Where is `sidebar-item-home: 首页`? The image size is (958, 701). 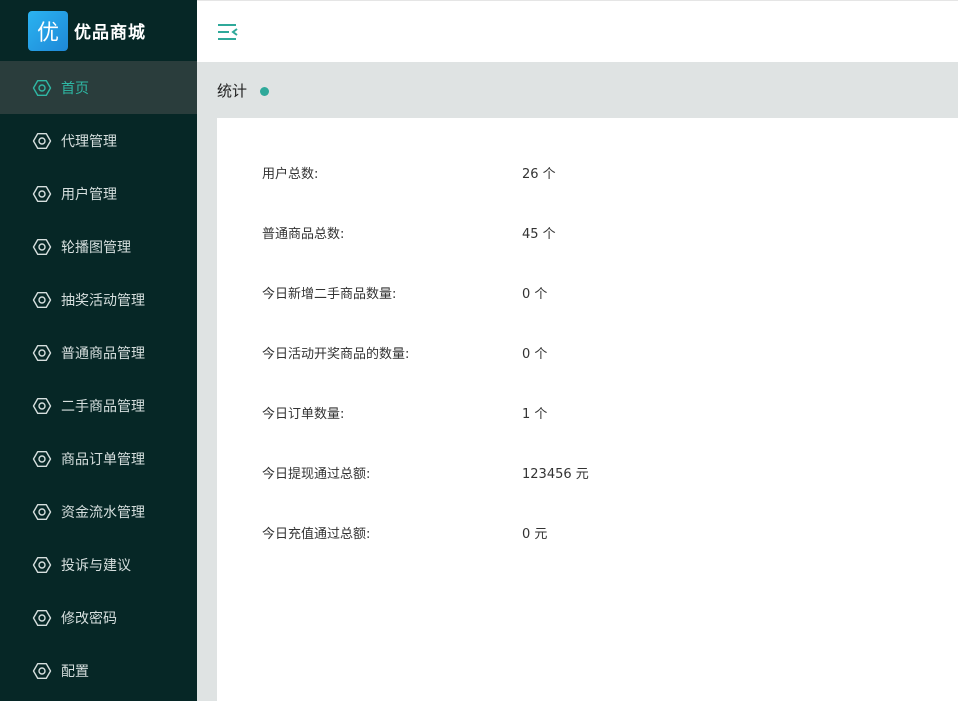
sidebar-item-home: 首页 is located at coordinates (98, 87).